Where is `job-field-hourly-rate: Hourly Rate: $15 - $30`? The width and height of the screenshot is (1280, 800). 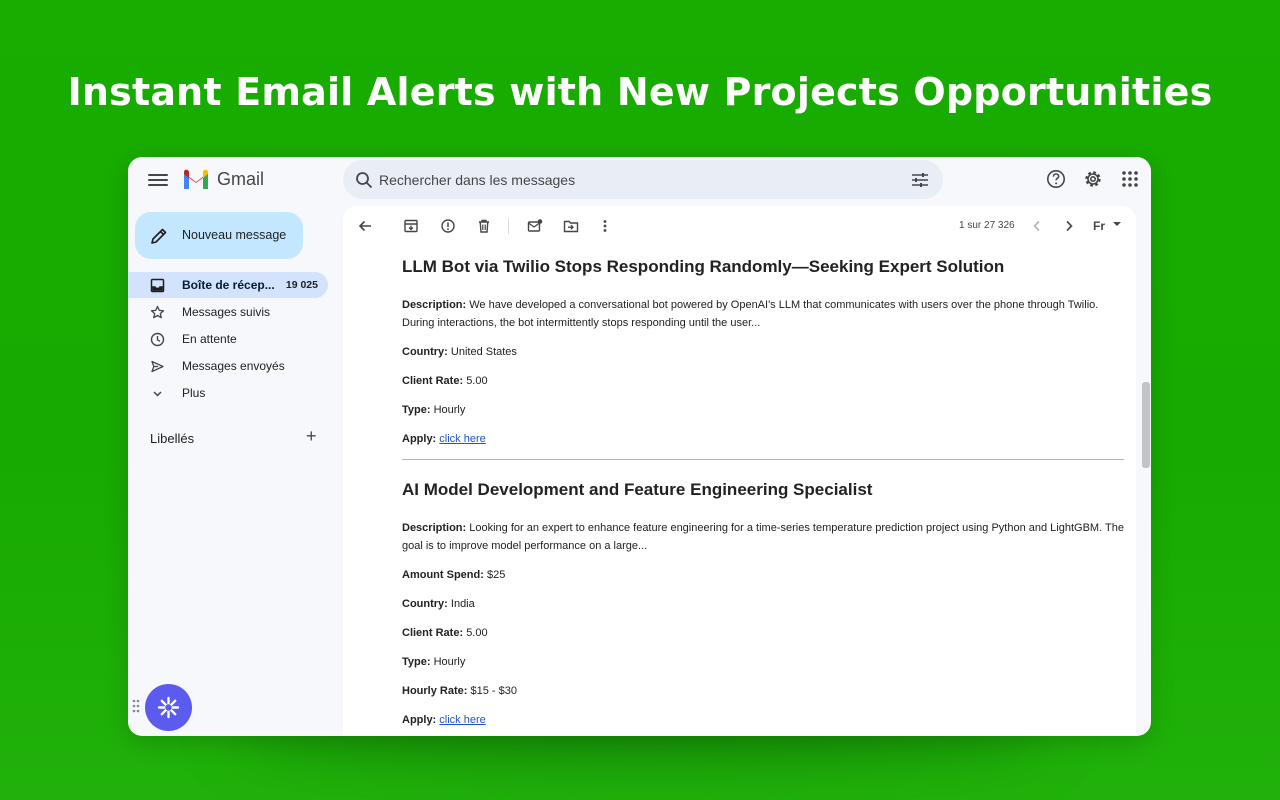
job-field-hourly-rate: Hourly Rate: $15 - $30 is located at coordinates (764, 691).